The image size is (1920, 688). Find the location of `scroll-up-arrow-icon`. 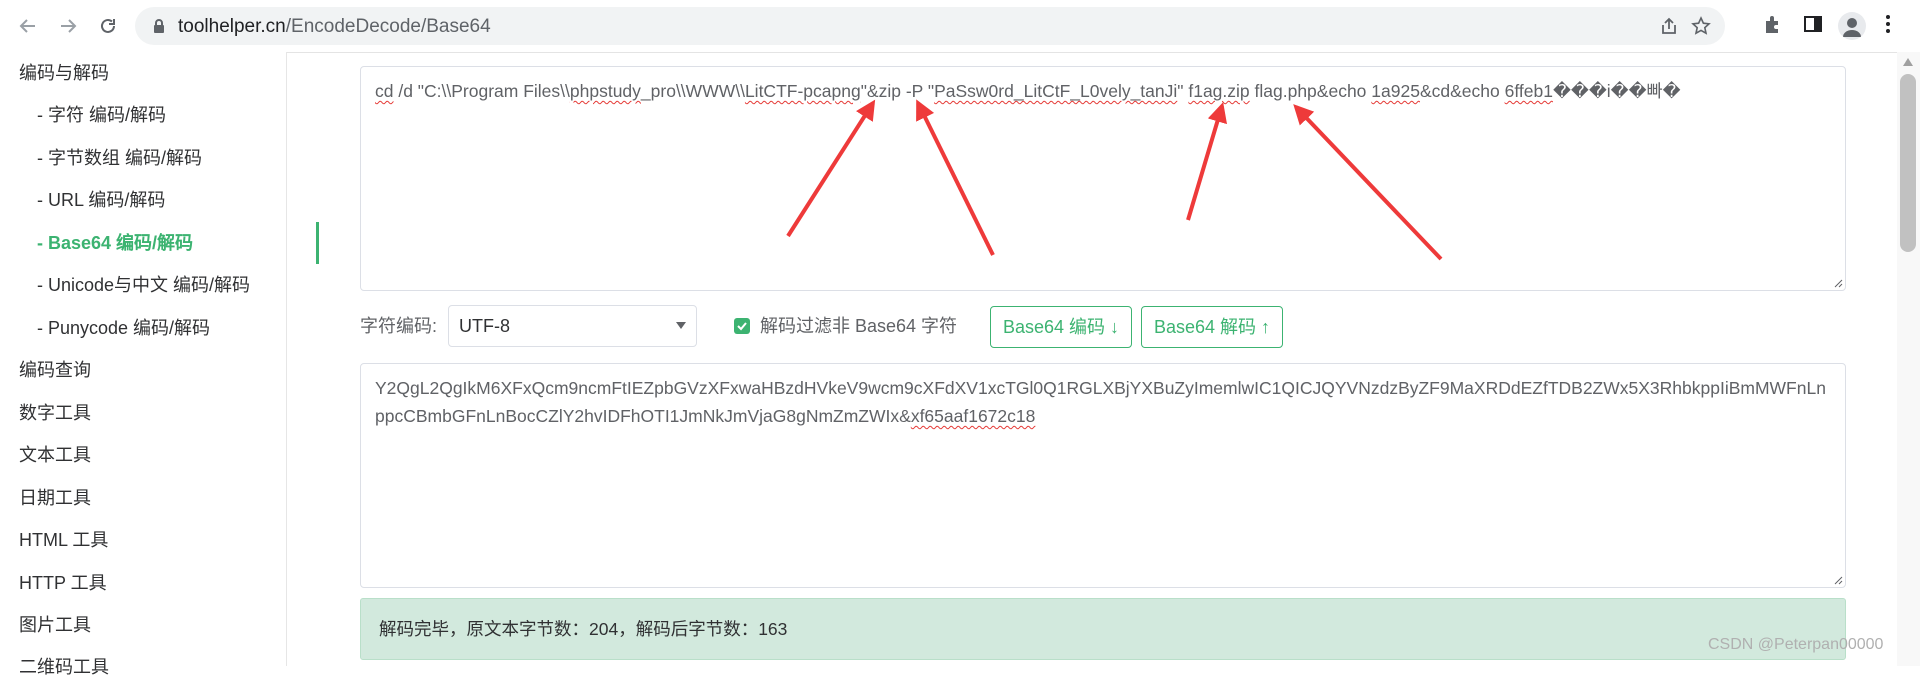

scroll-up-arrow-icon is located at coordinates (1908, 62).